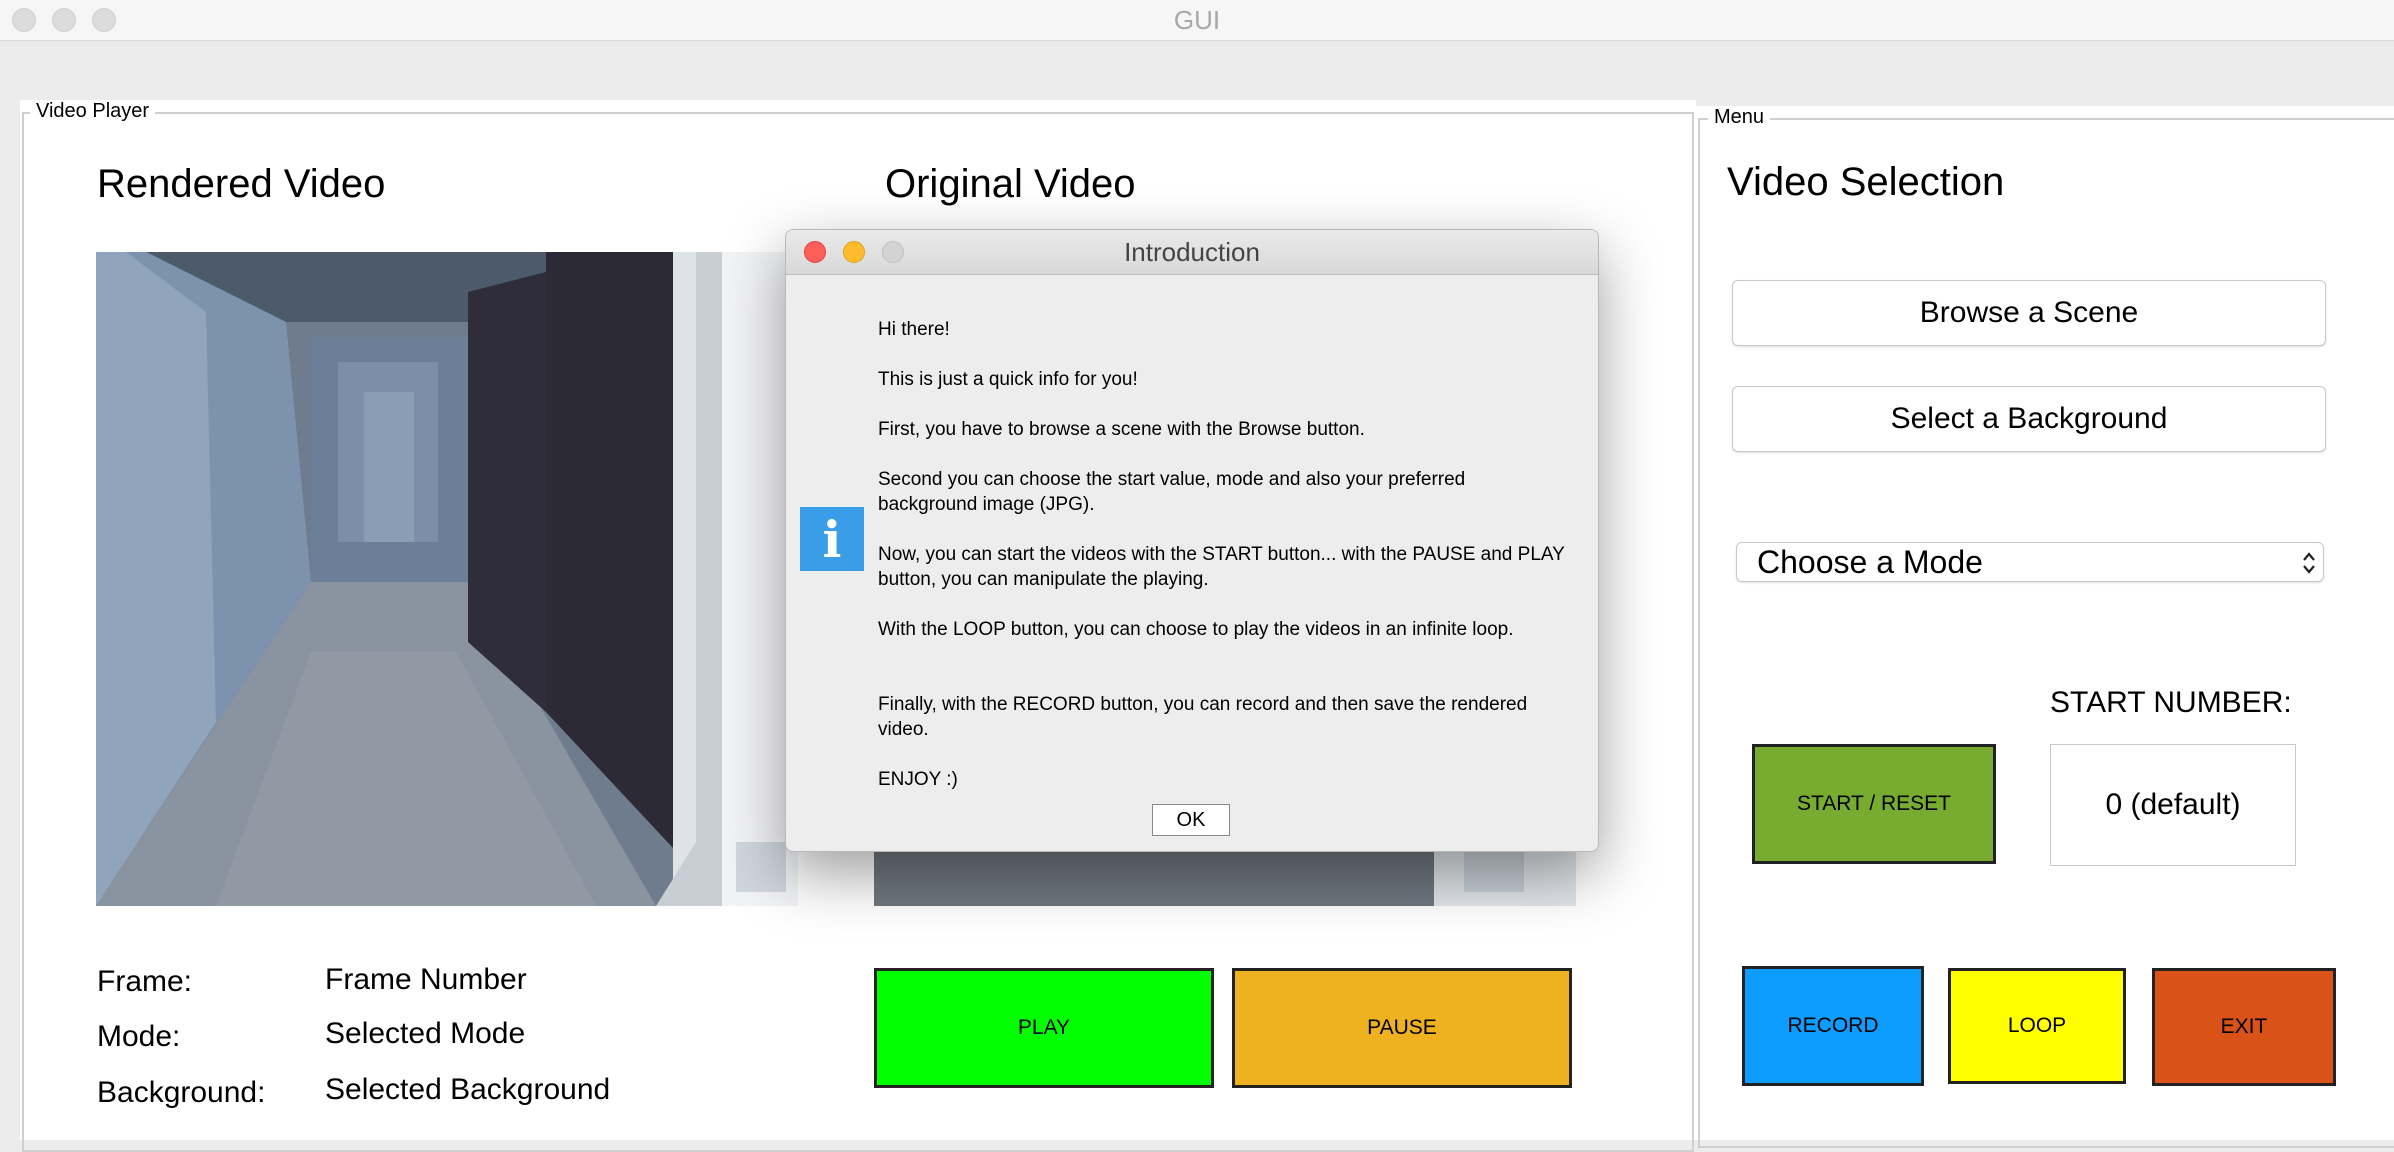 The image size is (2394, 1152). Describe the element at coordinates (2309, 563) in the screenshot. I see `select-chevron-icon` at that location.